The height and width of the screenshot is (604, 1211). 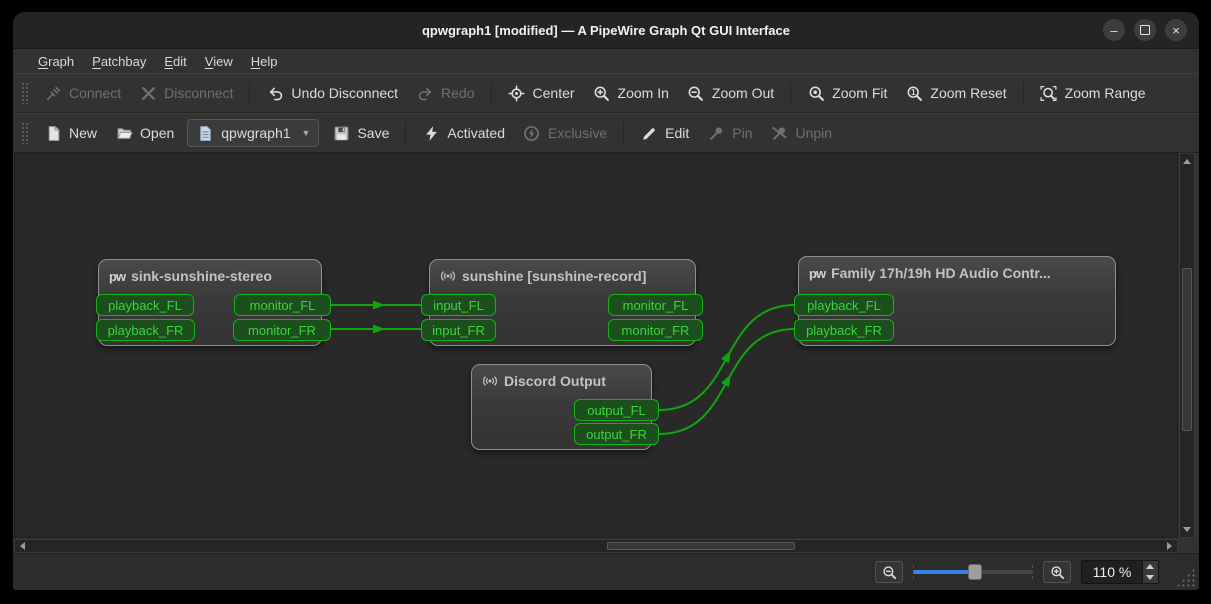 I want to click on disconnect-button: Disconnect, so click(x=186, y=93).